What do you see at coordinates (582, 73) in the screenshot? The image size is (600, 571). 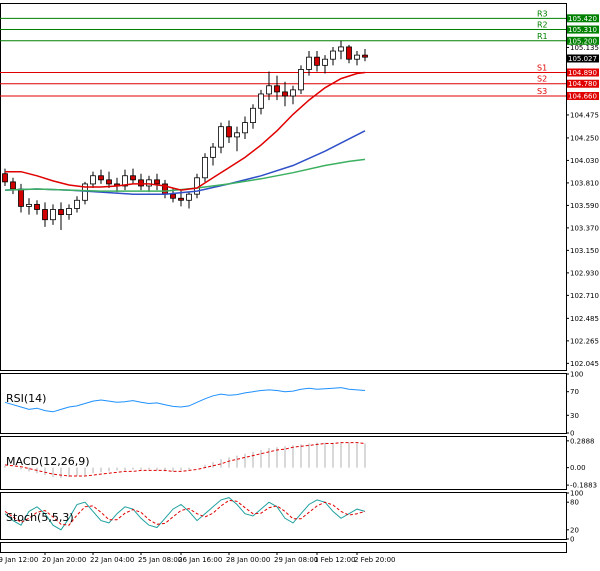 I see `level-price-s1: 104.890` at bounding box center [582, 73].